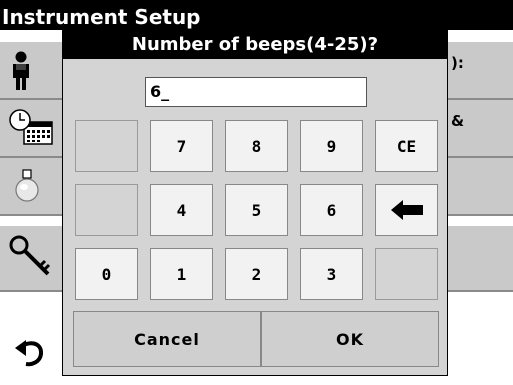  I want to click on clear-entry-button: CE, so click(406, 146).